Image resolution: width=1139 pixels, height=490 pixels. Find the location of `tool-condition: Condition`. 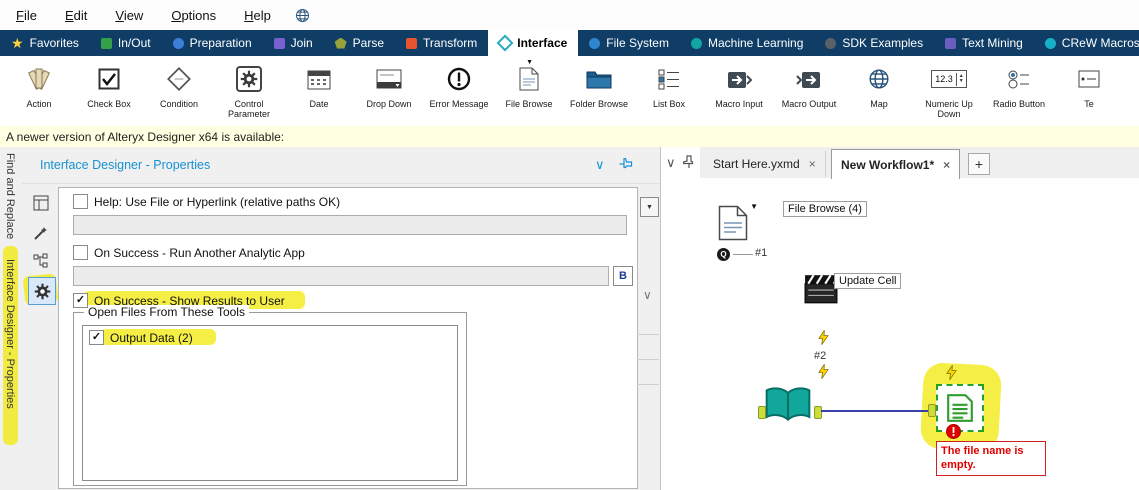

tool-condition: Condition is located at coordinates (179, 82).